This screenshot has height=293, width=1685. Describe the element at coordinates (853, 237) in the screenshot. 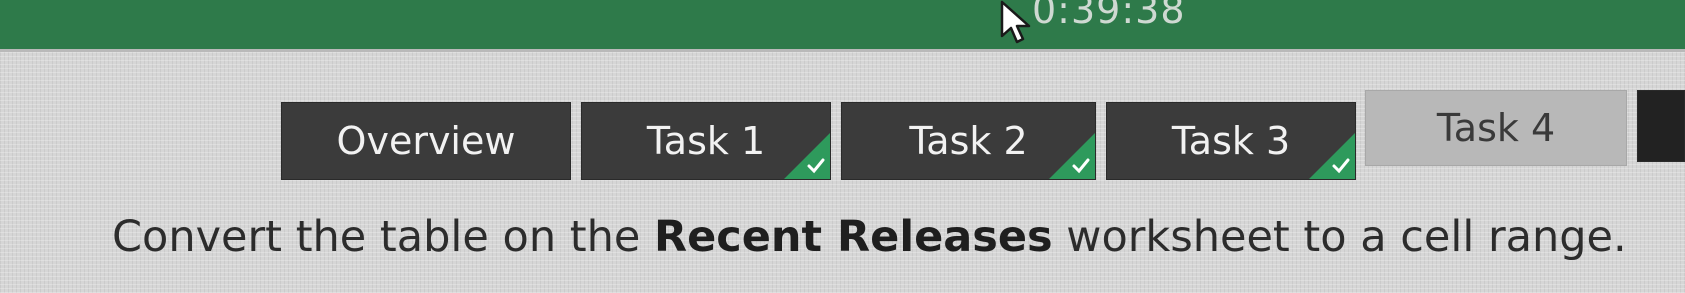

I see `worksheet-name: Recent Releases` at that location.